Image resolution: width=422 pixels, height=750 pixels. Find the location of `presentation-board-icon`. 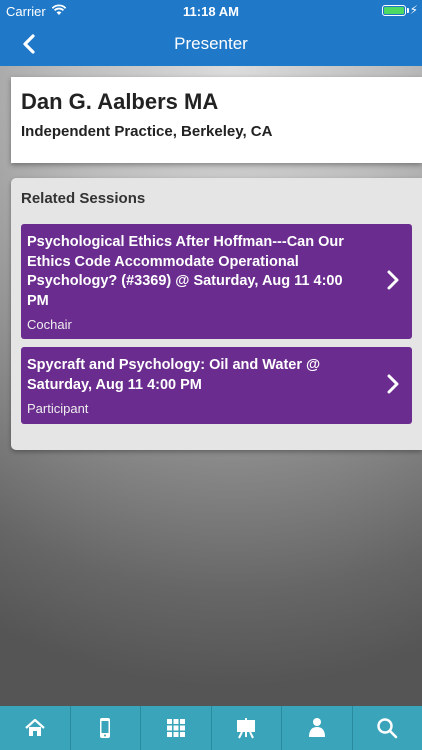

presentation-board-icon is located at coordinates (246, 728).